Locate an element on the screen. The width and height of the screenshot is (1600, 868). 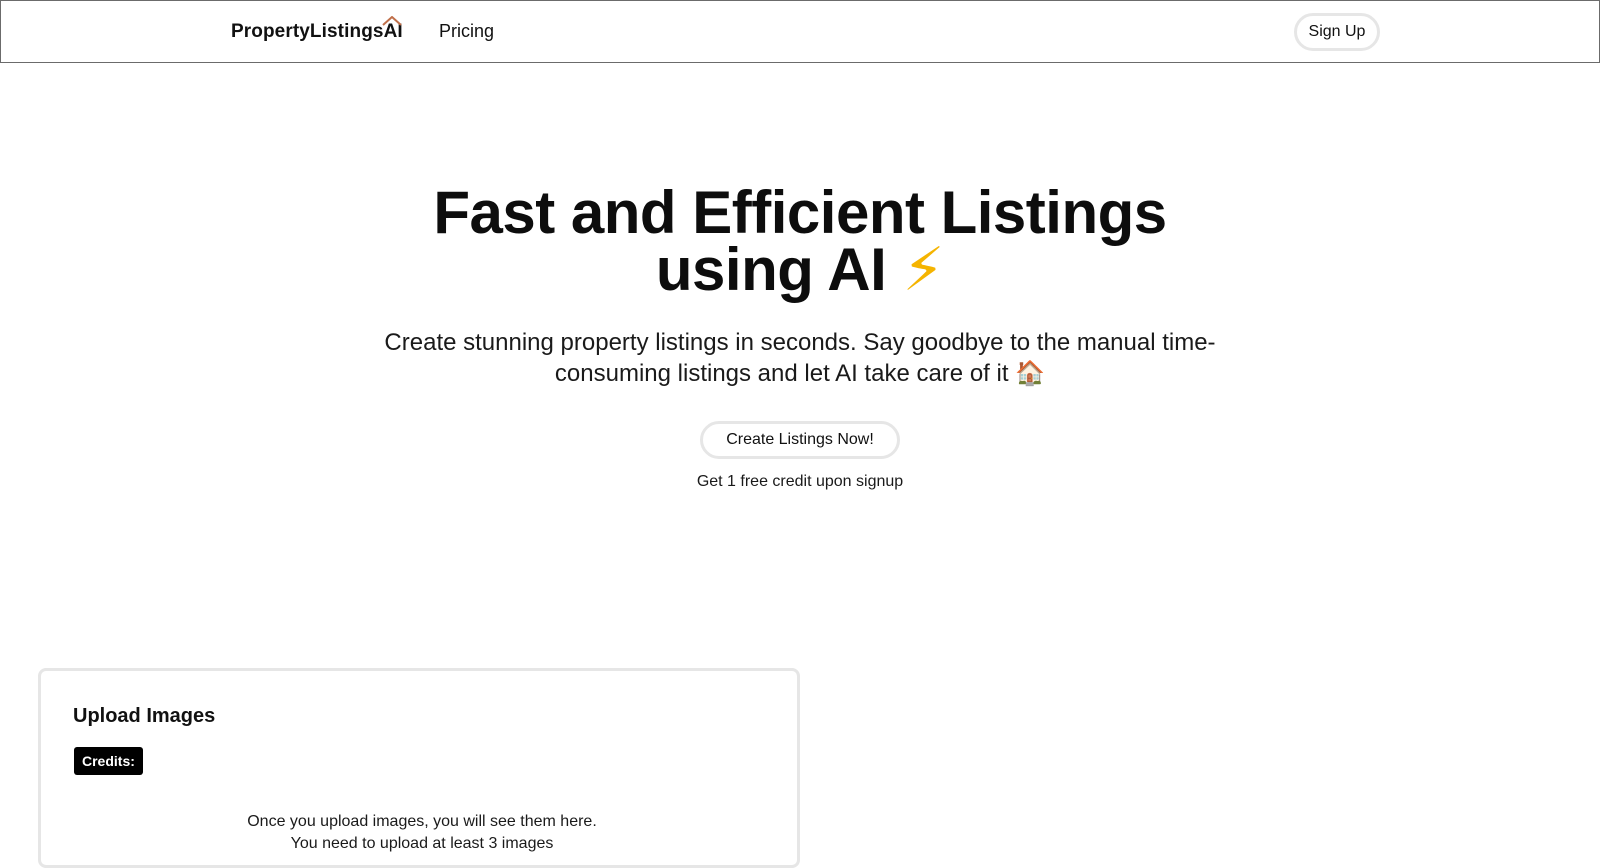
top-navbar: PropertyListingsAI Pricing Sign Up is located at coordinates (800, 31).